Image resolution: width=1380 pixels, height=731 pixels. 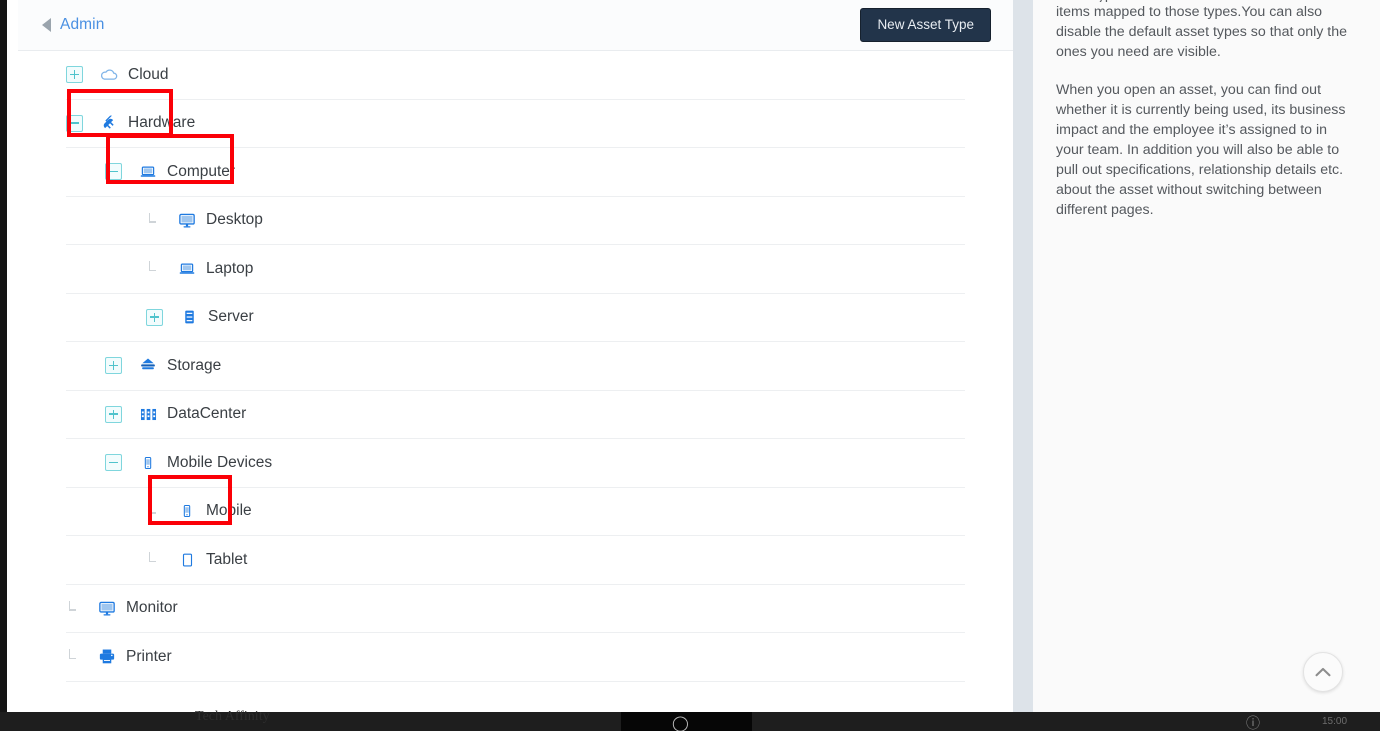 I want to click on tree-row: Hardware, so click(x=515, y=124).